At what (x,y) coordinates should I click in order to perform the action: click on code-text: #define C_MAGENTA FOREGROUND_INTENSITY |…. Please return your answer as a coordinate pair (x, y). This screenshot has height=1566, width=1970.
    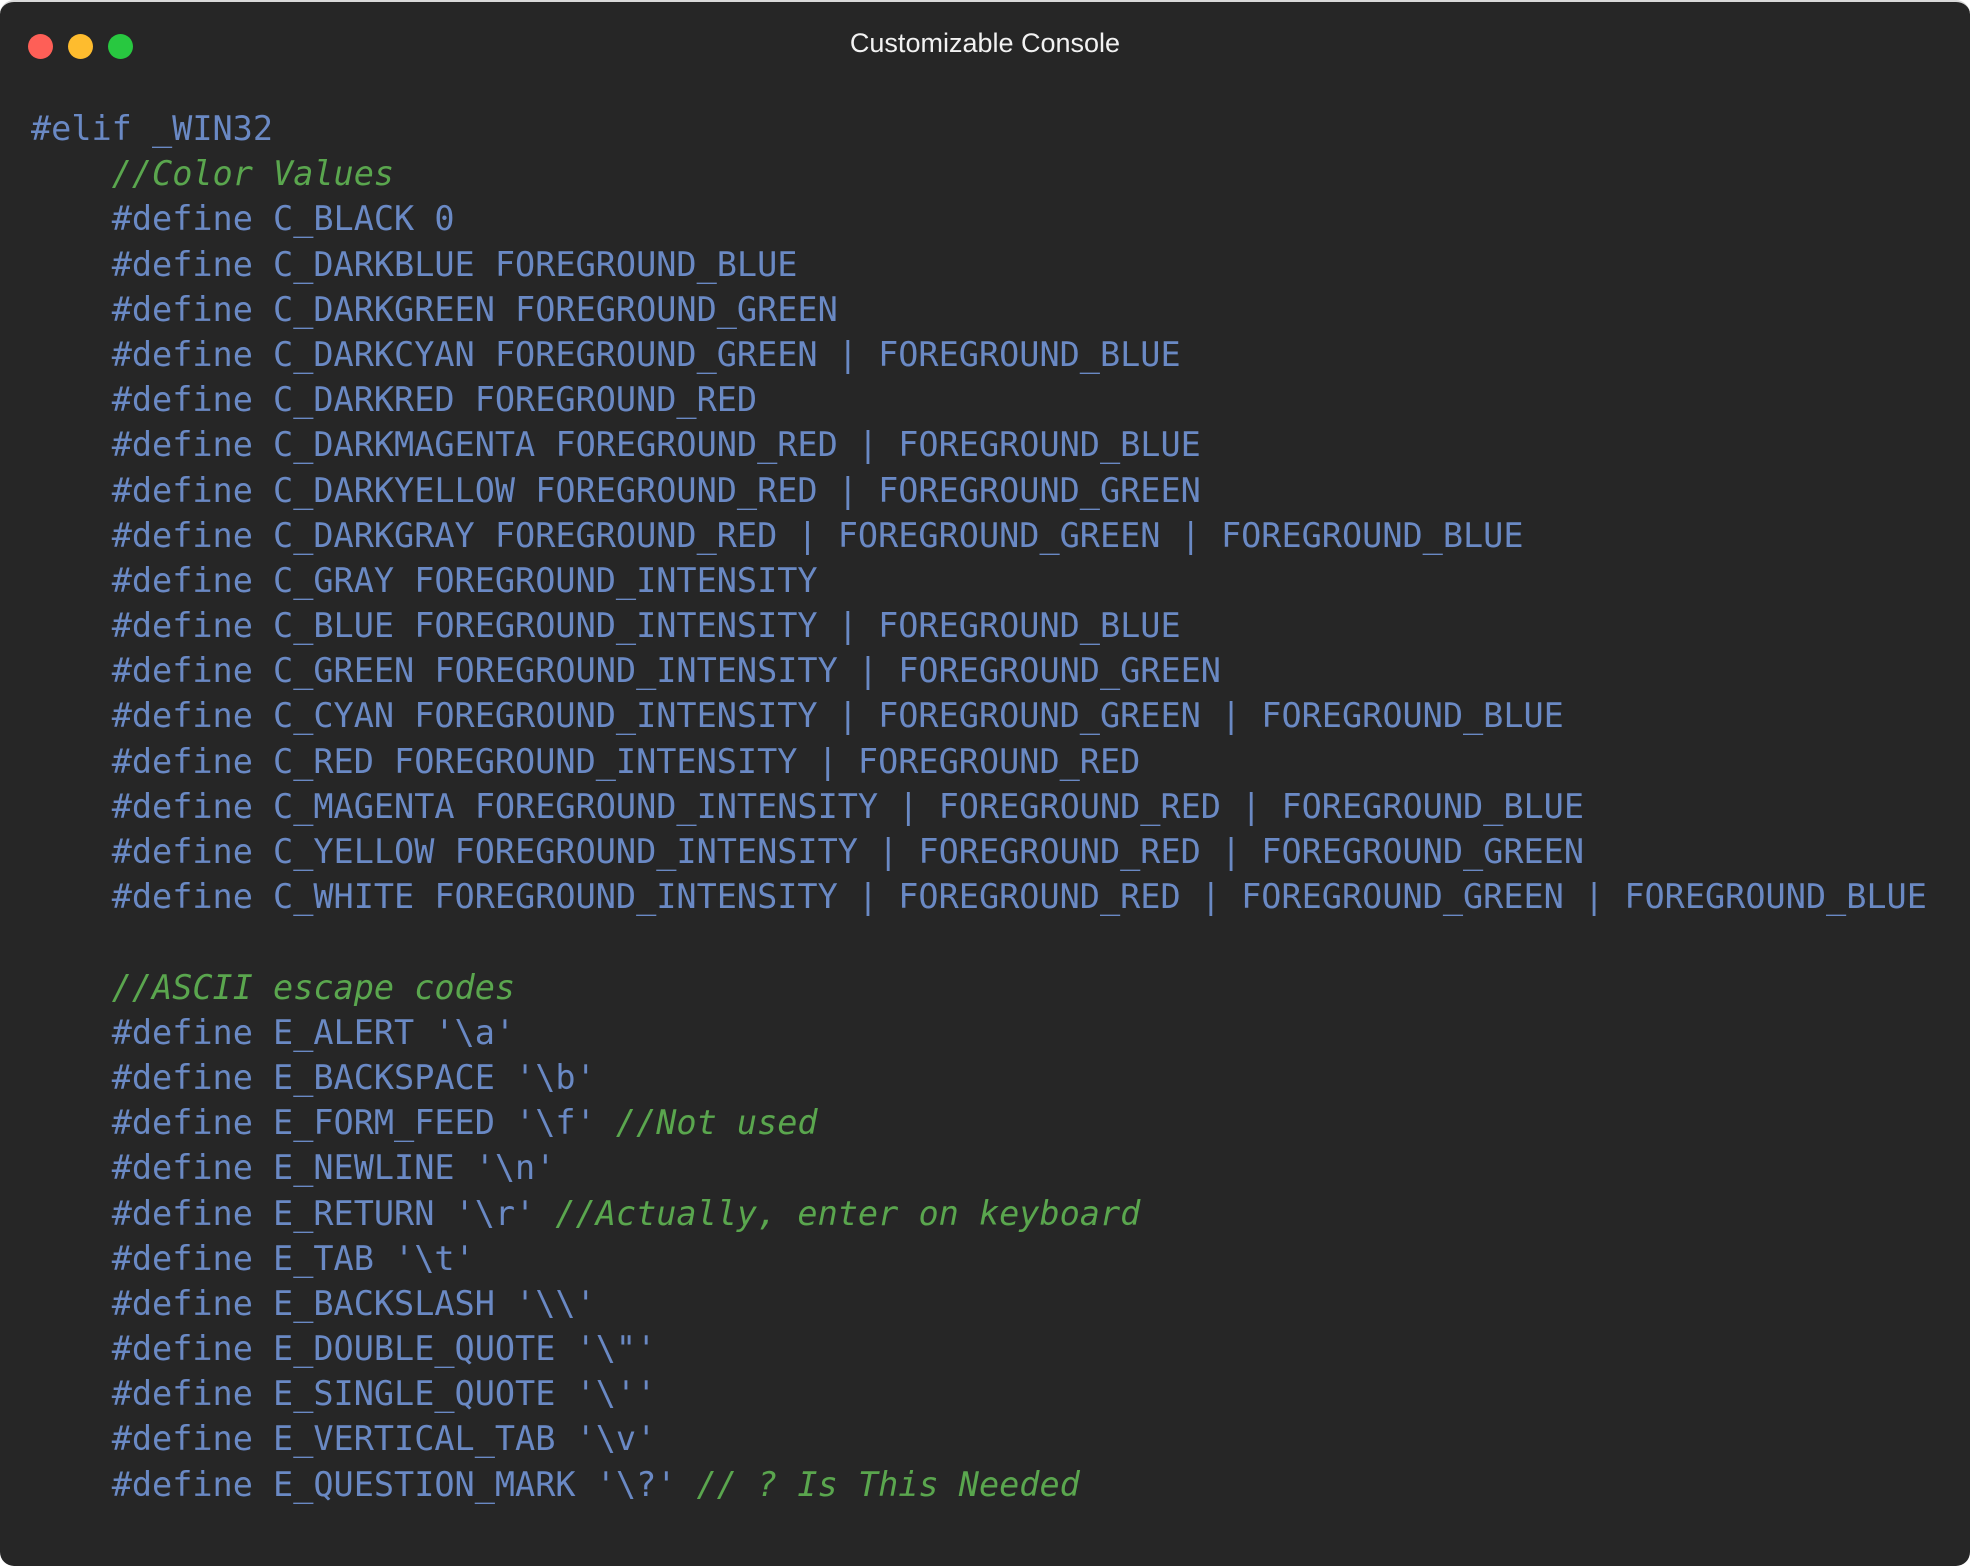
    Looking at the image, I should click on (848, 806).